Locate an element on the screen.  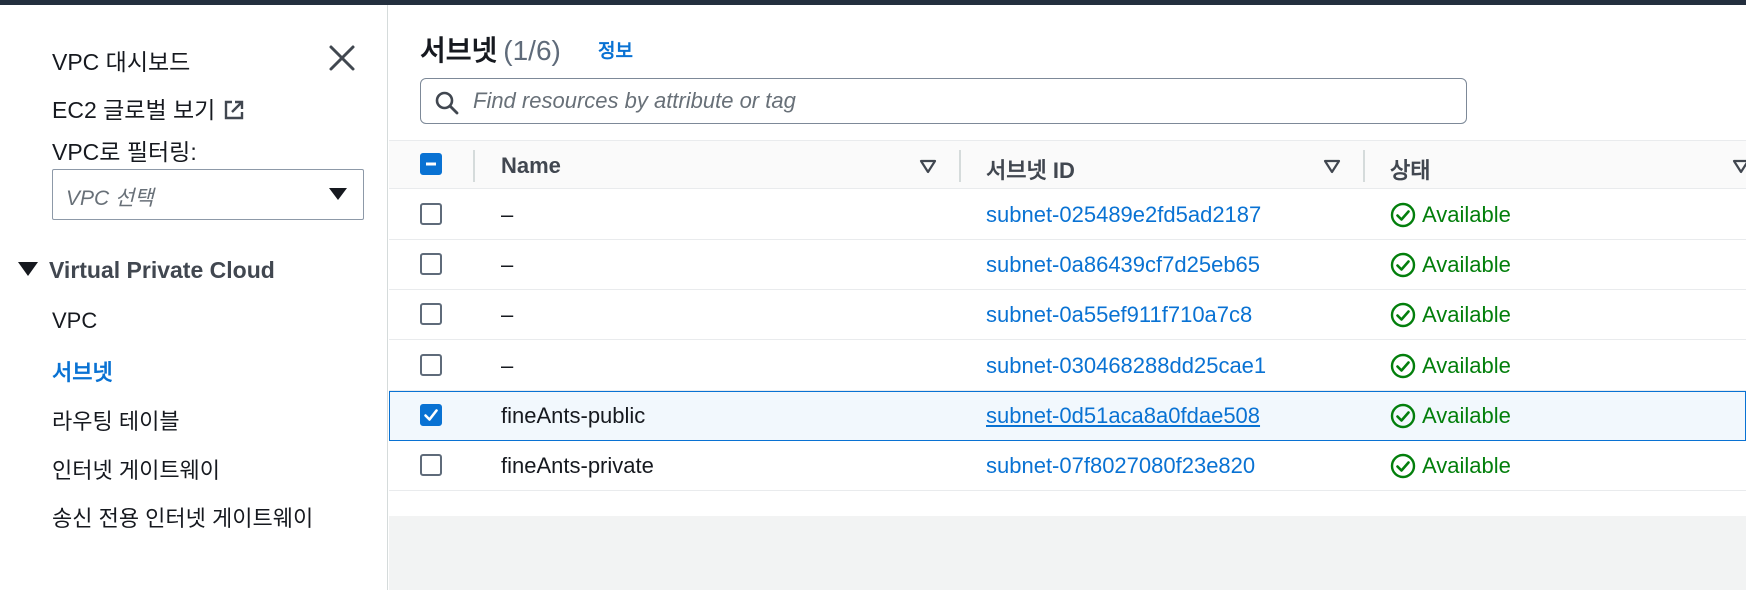
ec2-global-view-link: EC2 글로벌 보기 is located at coordinates (148, 108).